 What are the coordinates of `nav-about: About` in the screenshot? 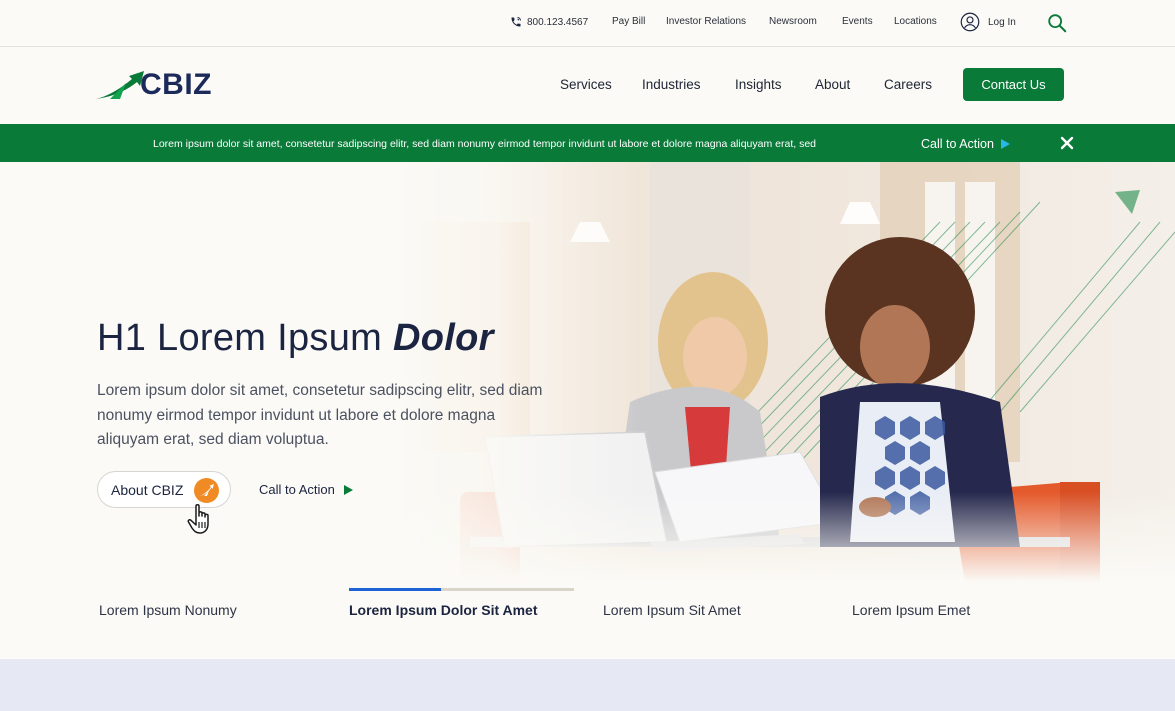 It's located at (832, 84).